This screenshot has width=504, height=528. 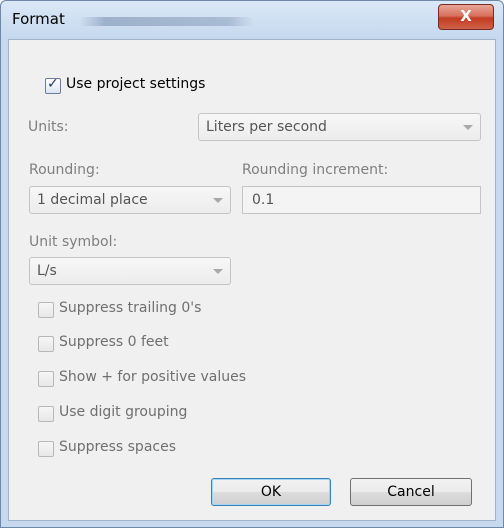 I want to click on unit-symbol-select: L/s, so click(x=130, y=271).